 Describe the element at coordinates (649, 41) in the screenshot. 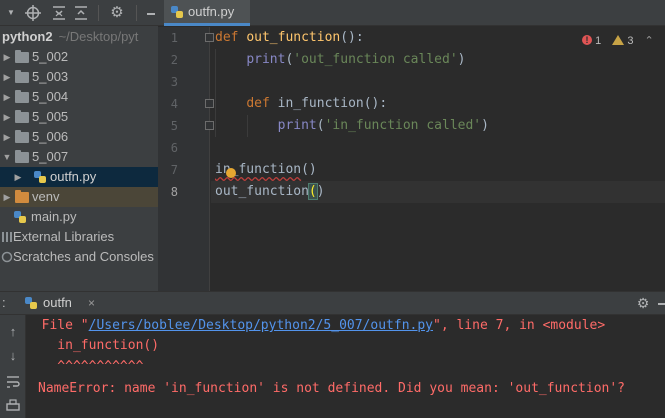

I see `chevron-up-icon: ⌃` at that location.